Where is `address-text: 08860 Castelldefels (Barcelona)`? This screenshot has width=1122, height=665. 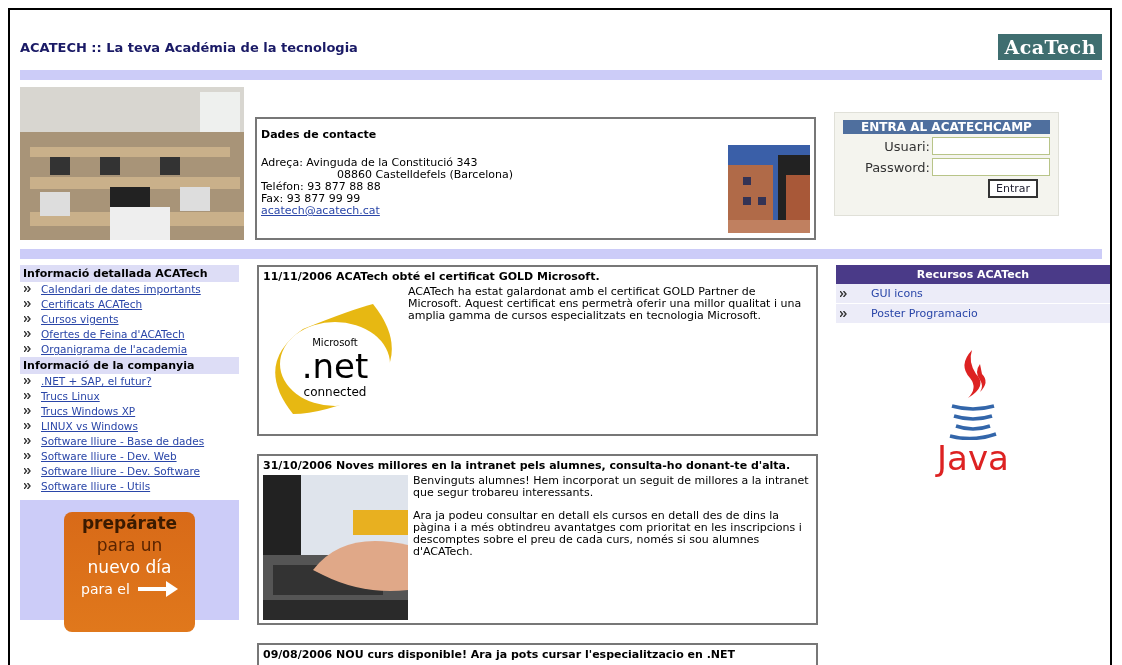
address-text: 08860 Castelldefels (Barcelona) is located at coordinates (424, 175).